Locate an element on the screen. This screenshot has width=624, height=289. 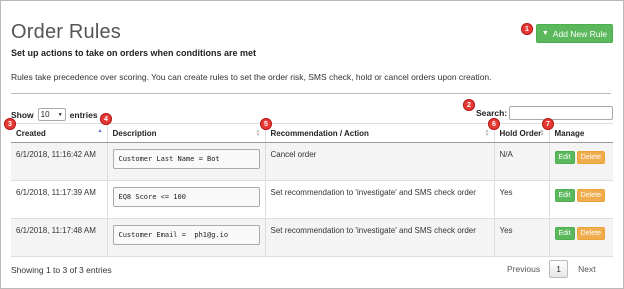
caret-down-icon: ▼ is located at coordinates (60, 114).